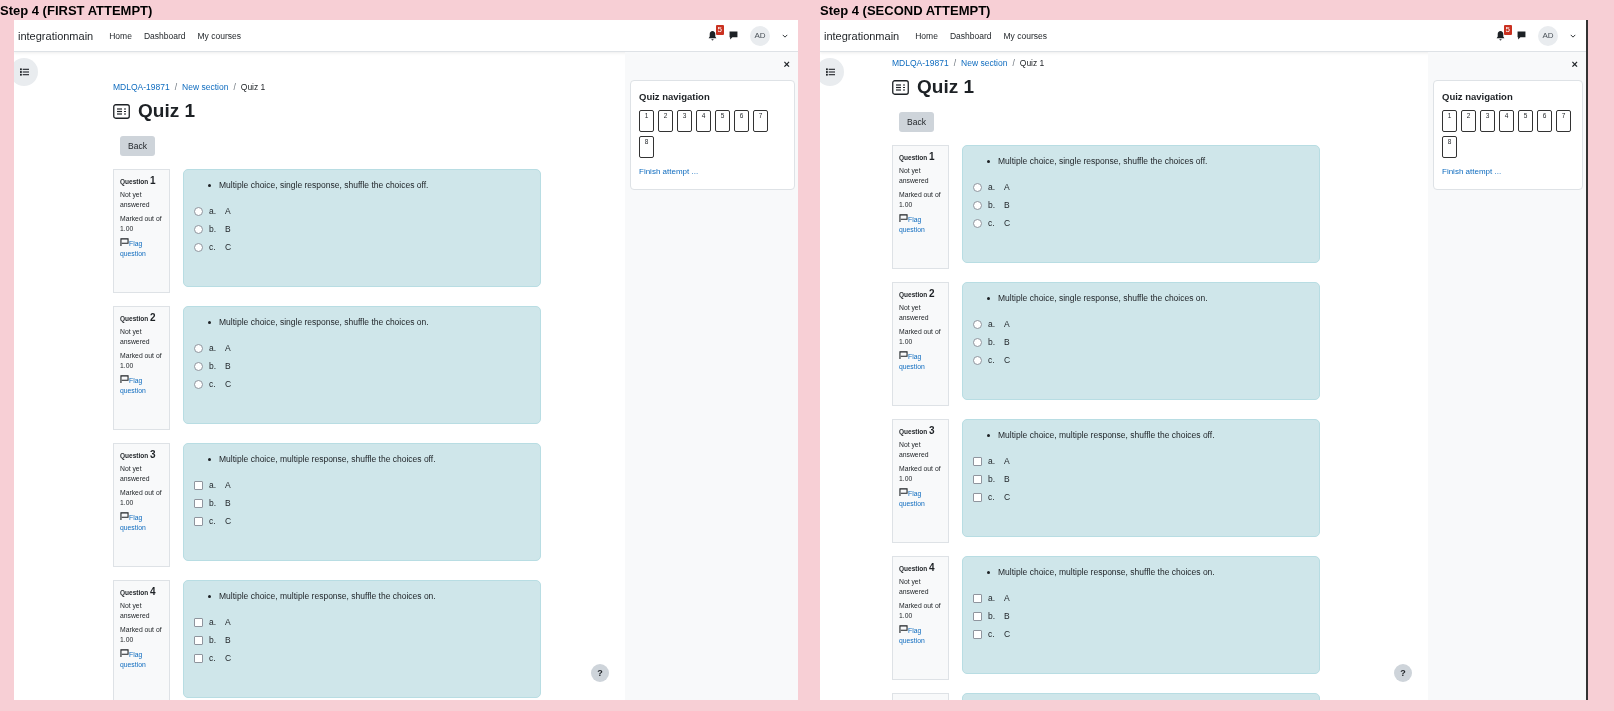  I want to click on question-text: Multiple choice, multiple response, shuffle the choices off., so click(1141, 435).